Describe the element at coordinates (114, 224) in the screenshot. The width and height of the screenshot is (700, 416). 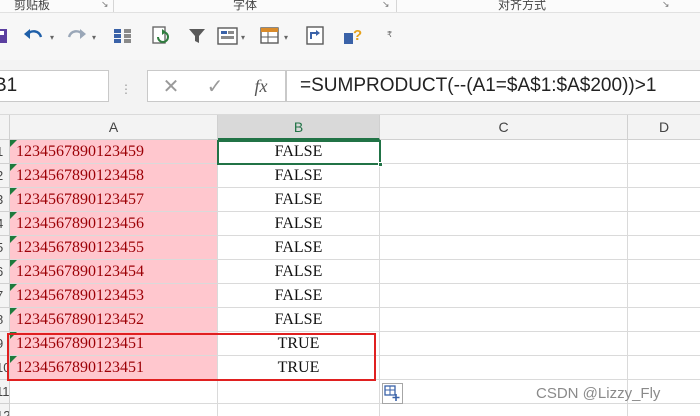
I see `cell-a4: 1234567890123456` at that location.